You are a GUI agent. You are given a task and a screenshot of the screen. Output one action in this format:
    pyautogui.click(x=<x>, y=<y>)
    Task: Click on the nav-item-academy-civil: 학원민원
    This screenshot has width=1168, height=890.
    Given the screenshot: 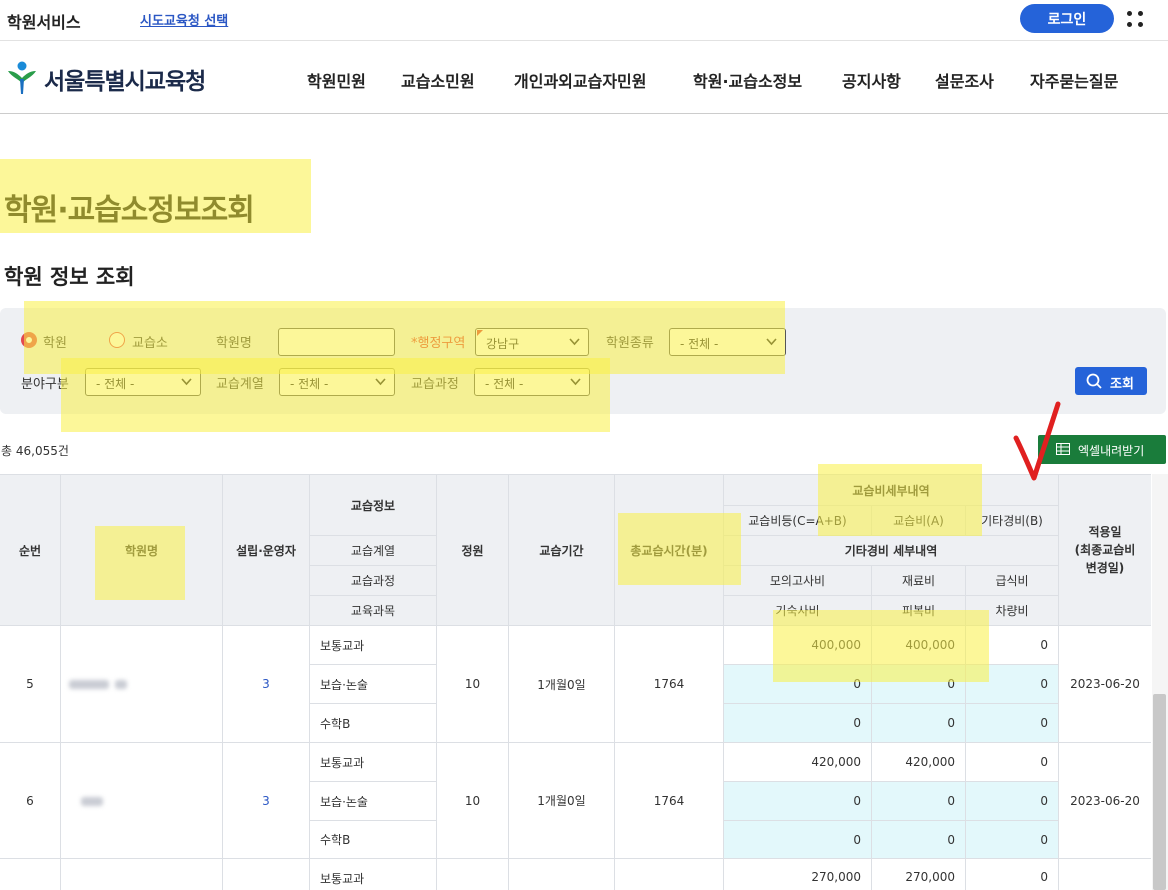 What is the action you would take?
    pyautogui.click(x=336, y=80)
    